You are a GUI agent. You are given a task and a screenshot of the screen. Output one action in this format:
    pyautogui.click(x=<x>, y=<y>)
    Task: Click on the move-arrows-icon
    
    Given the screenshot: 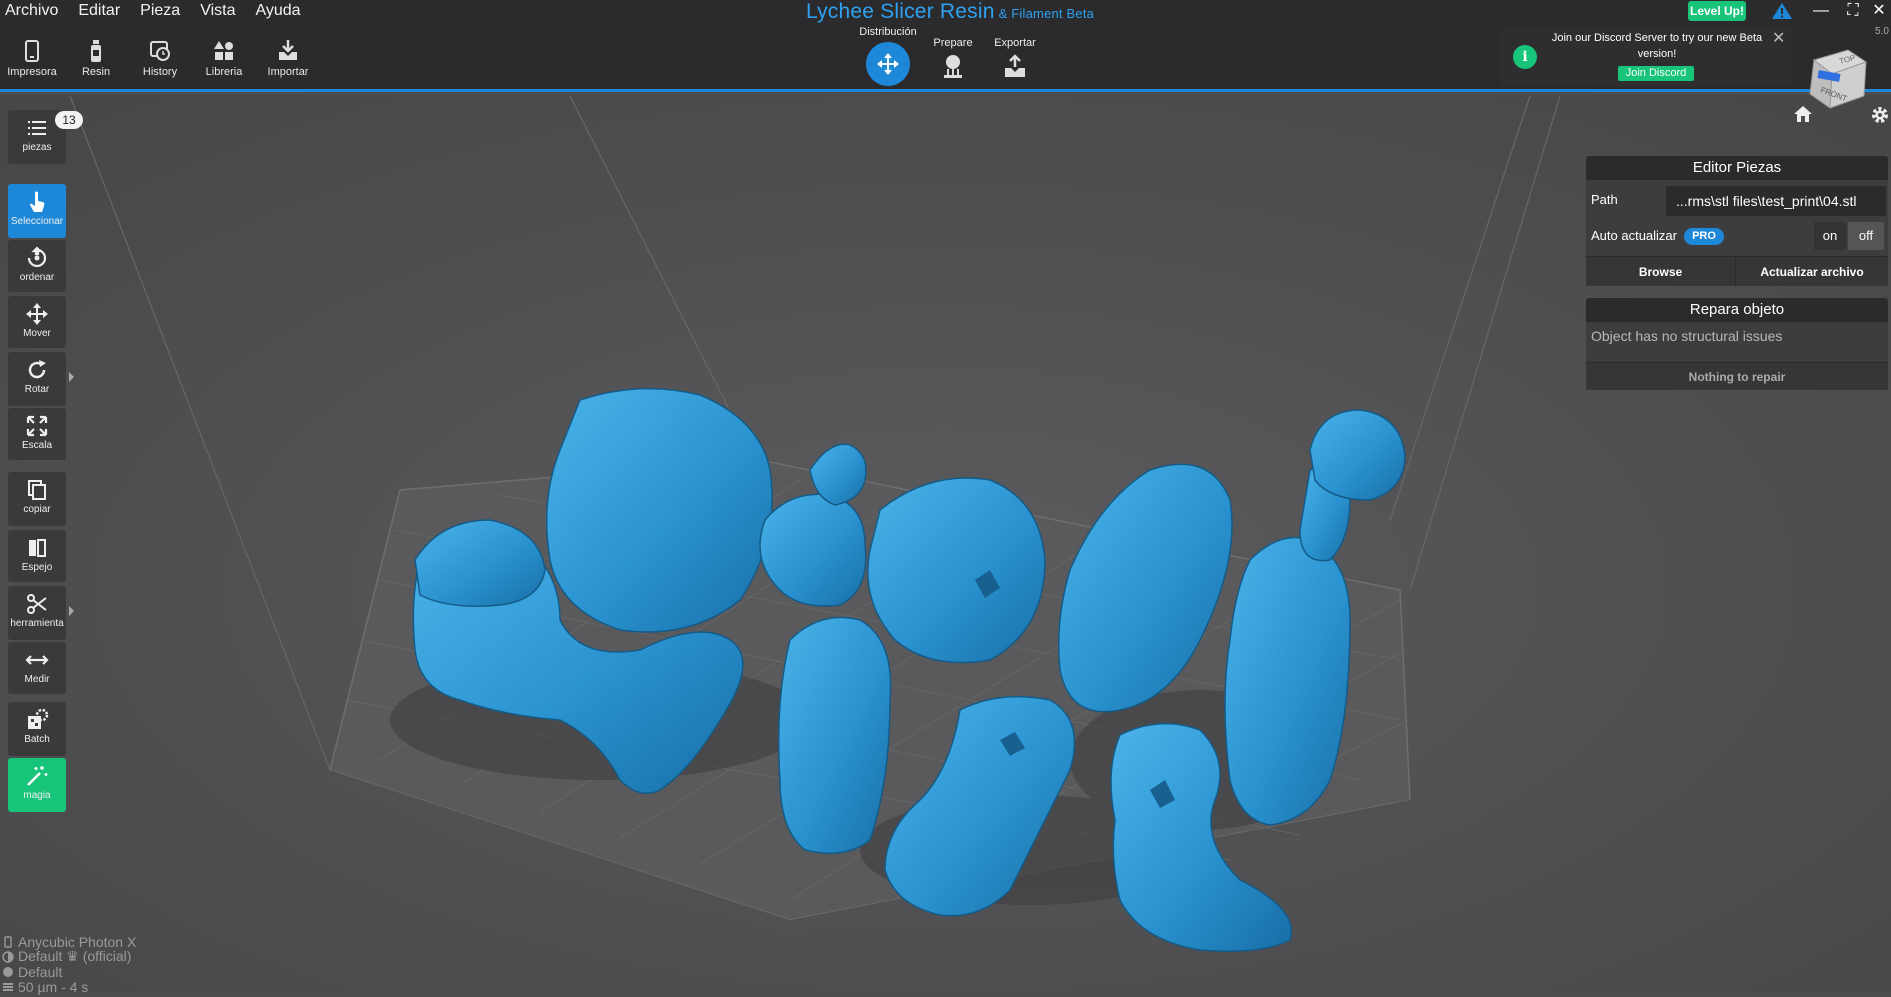 What is the action you would take?
    pyautogui.click(x=888, y=64)
    